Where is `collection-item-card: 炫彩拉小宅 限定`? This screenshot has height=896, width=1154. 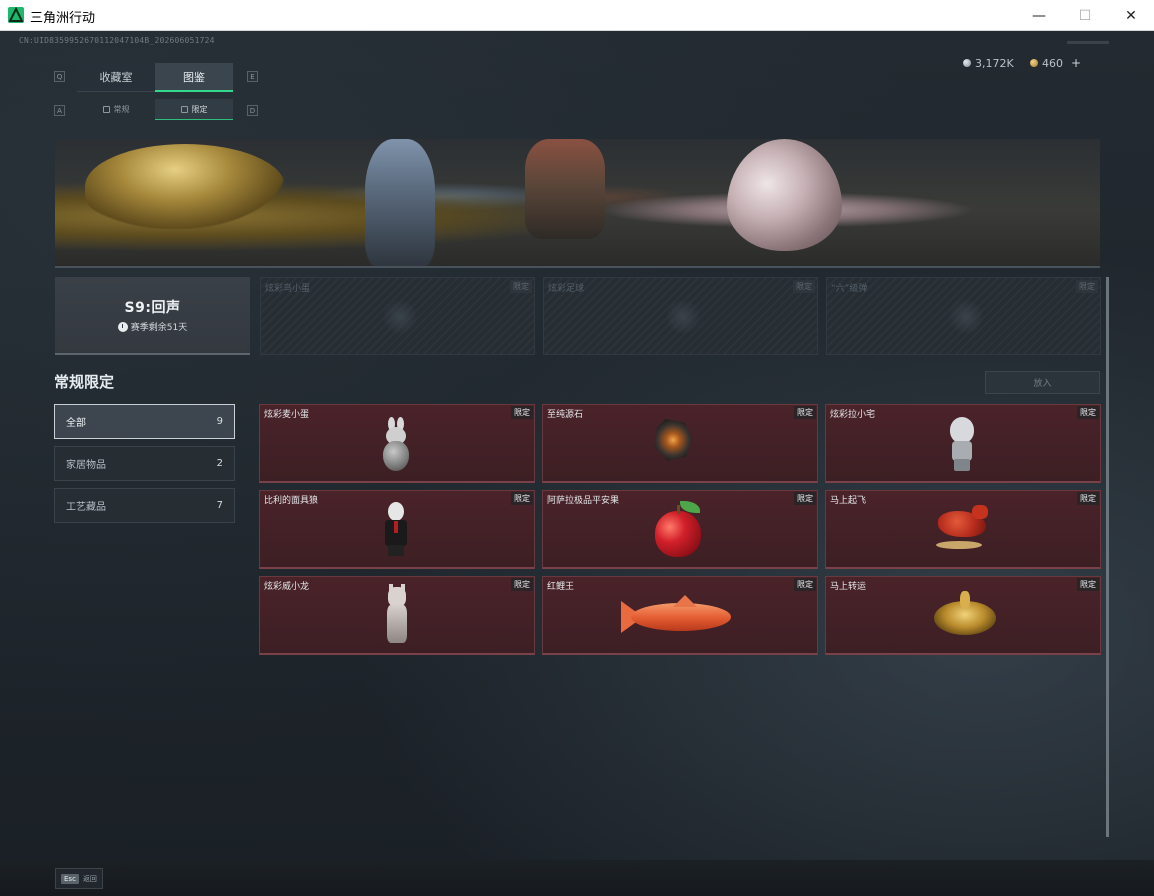 collection-item-card: 炫彩拉小宅 限定 is located at coordinates (963, 443).